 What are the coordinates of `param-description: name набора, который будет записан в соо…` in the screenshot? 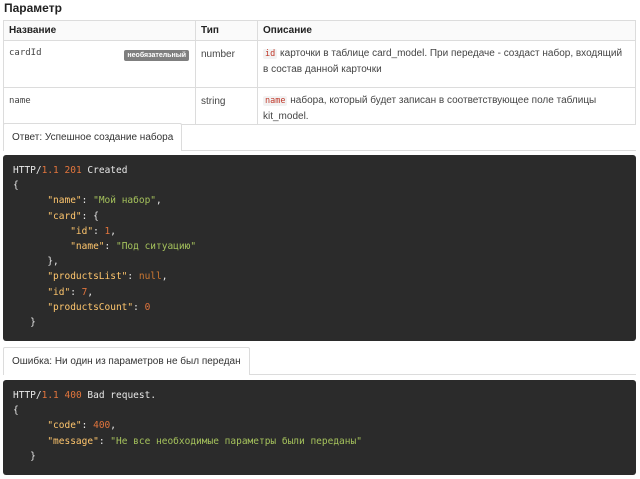 It's located at (446, 106).